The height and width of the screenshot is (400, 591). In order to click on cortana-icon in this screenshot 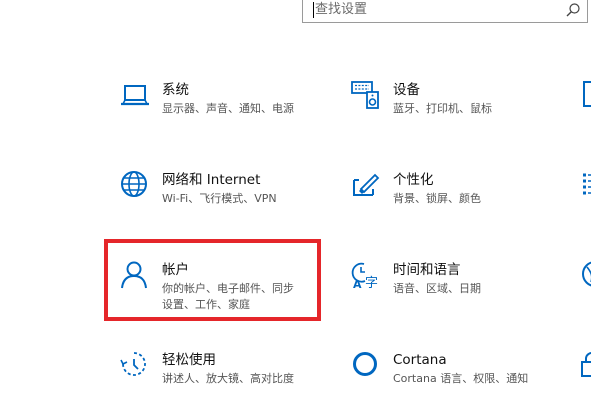, I will do `click(365, 364)`.